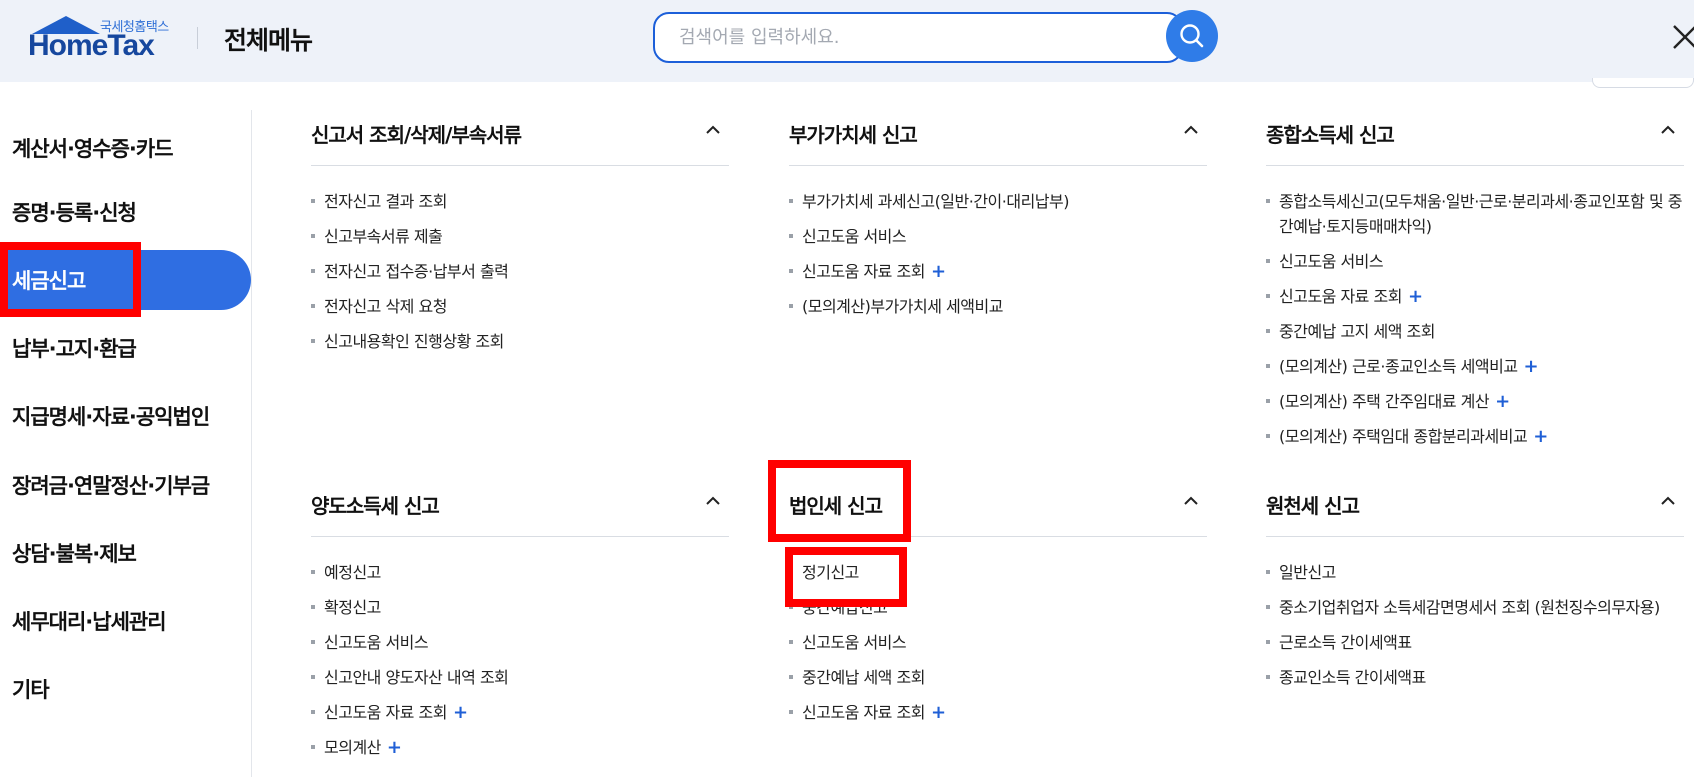 The width and height of the screenshot is (1694, 777). Describe the element at coordinates (998, 201) in the screenshot. I see `menu-link: 부가가치세 과세신고(일반·간이·대리납부)` at that location.